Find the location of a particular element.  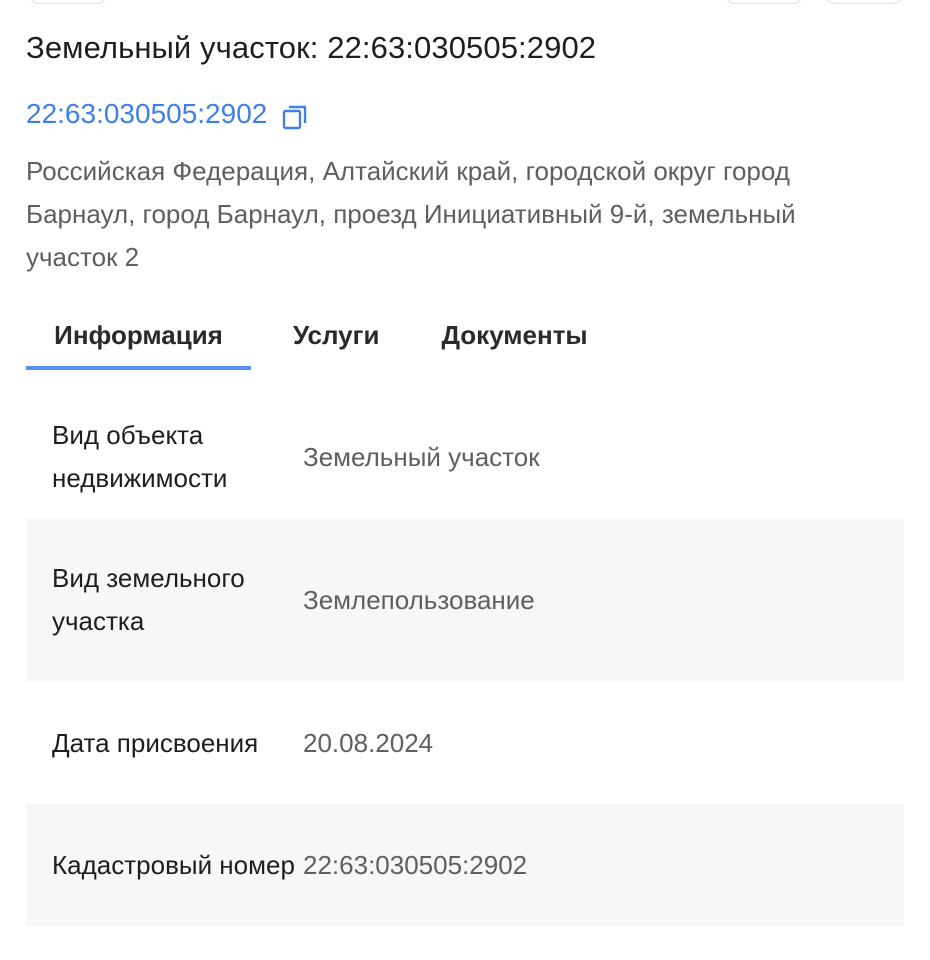

info-row-key: Вид объекта недвижимости is located at coordinates (140, 456).